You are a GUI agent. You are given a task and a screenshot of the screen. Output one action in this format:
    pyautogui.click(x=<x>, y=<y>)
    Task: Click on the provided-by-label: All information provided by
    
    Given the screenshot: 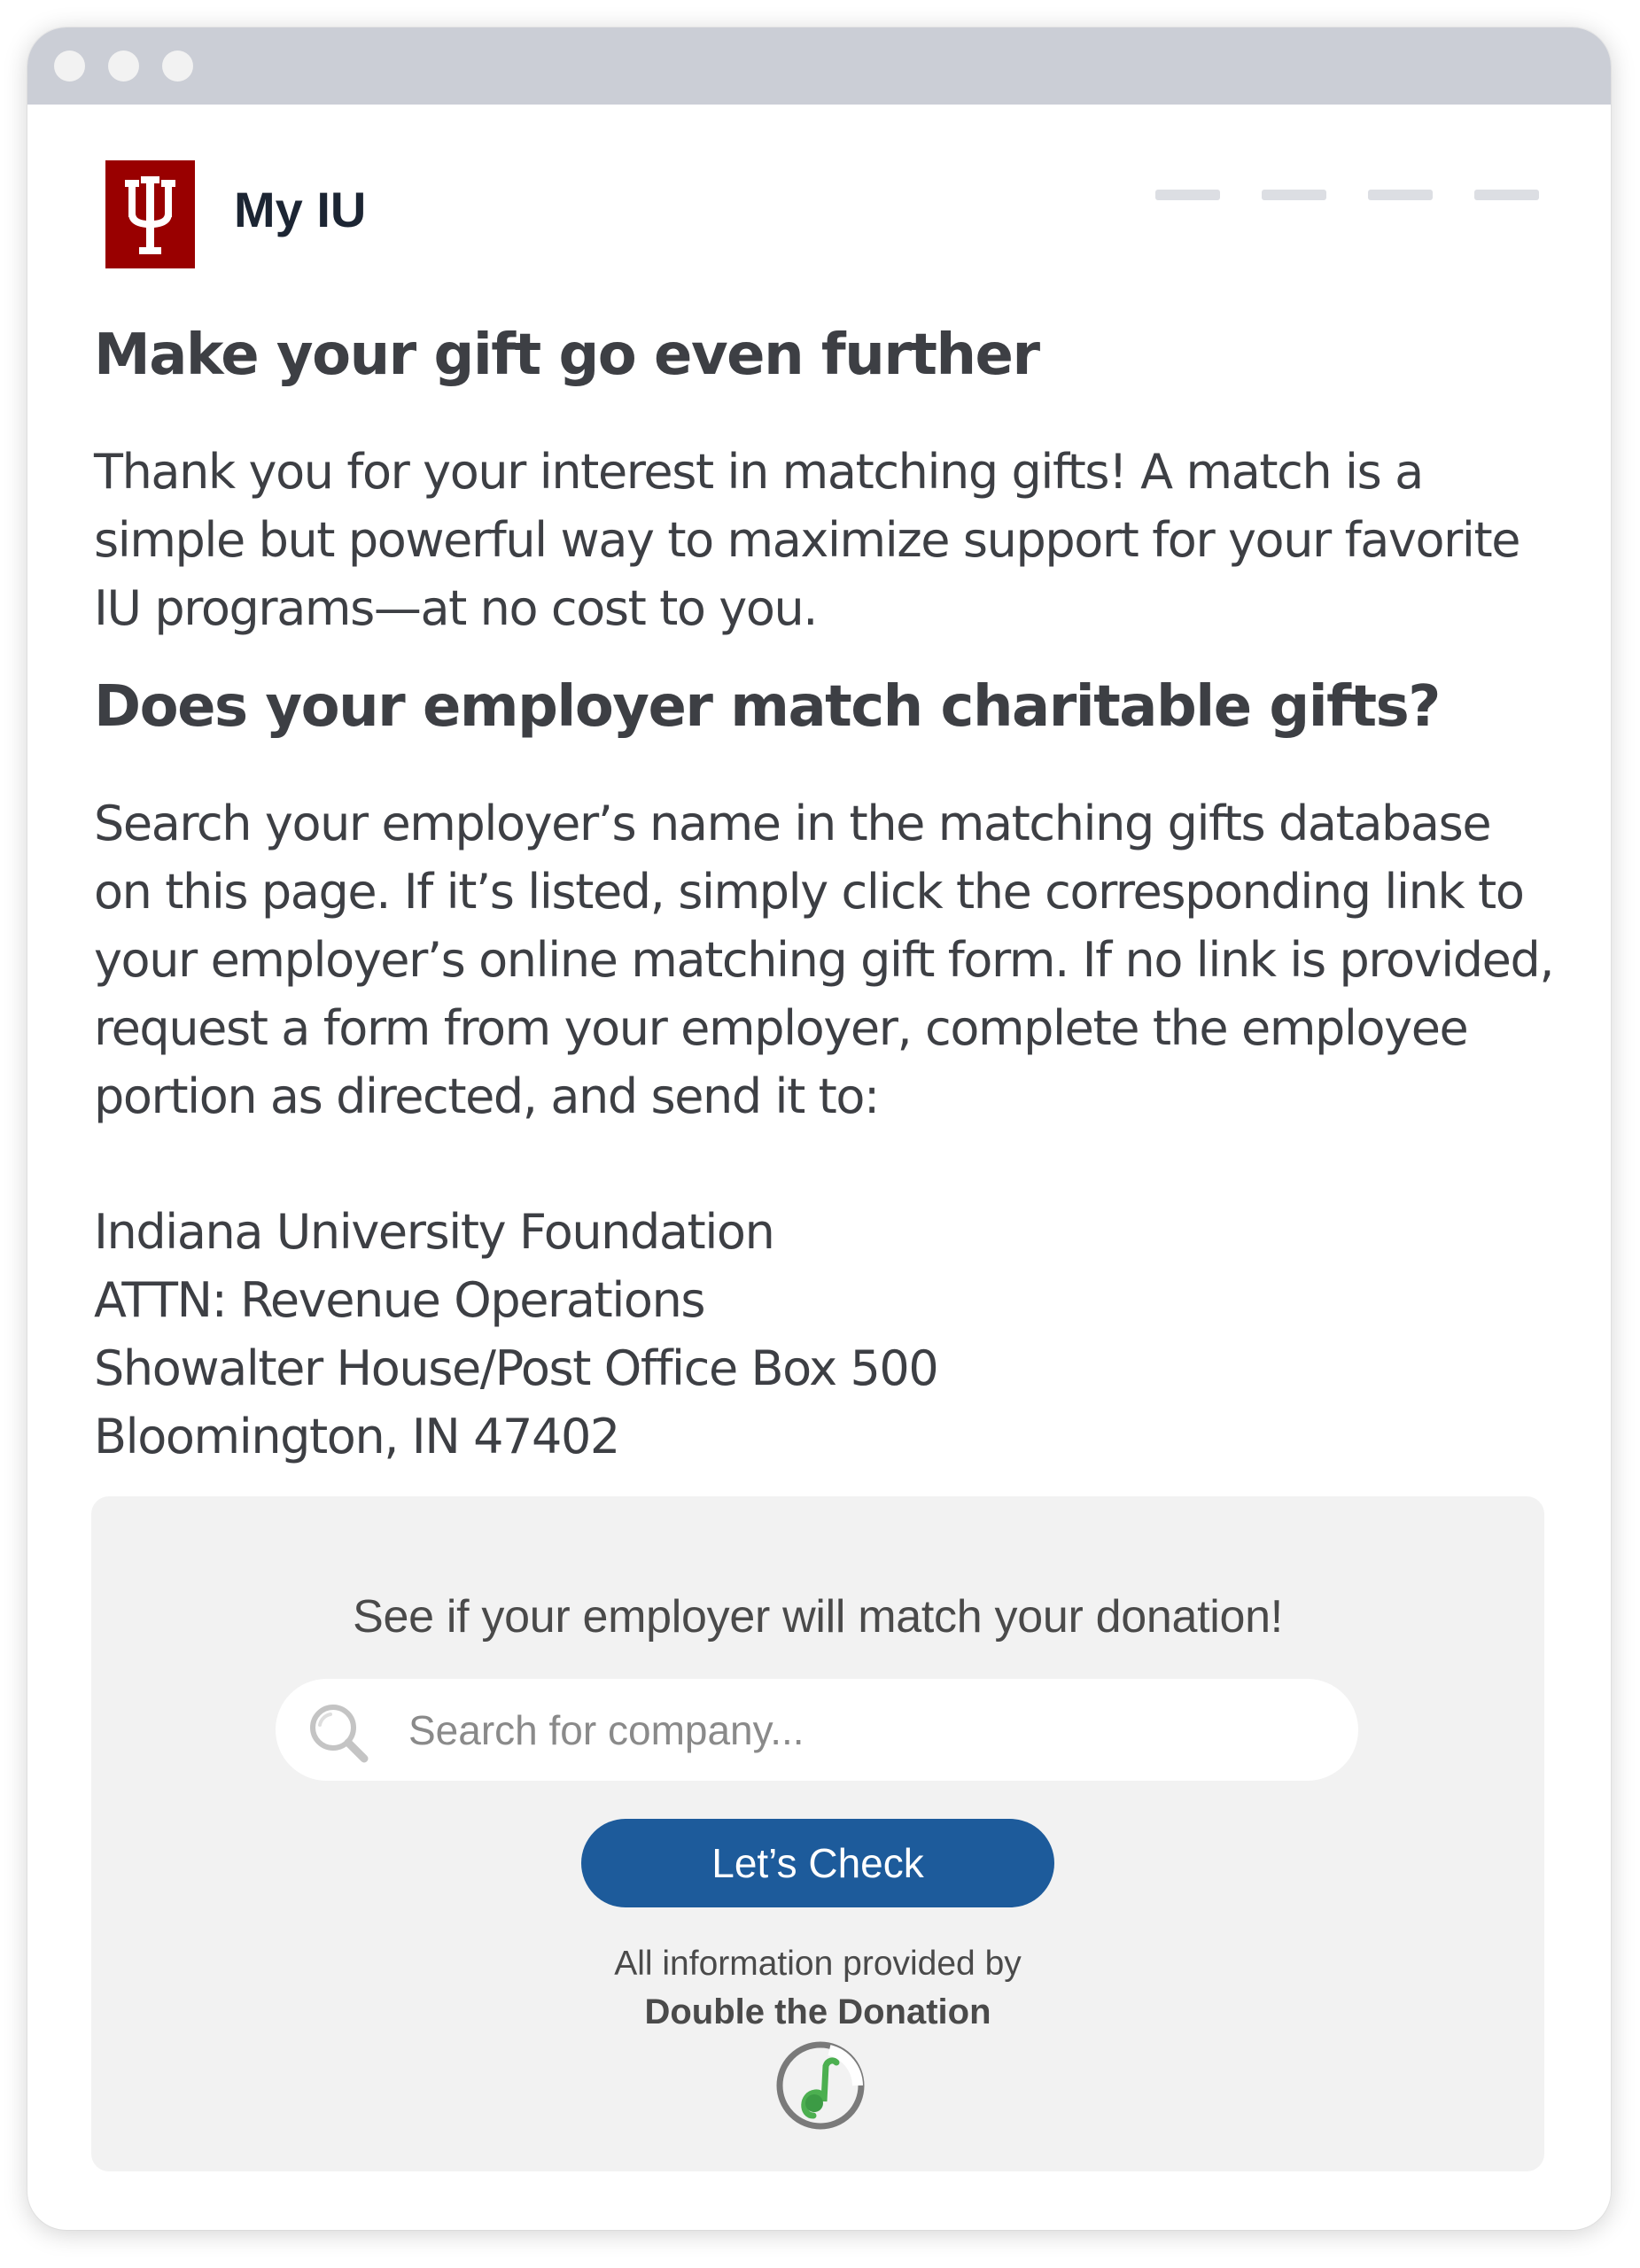 What is the action you would take?
    pyautogui.click(x=818, y=1964)
    